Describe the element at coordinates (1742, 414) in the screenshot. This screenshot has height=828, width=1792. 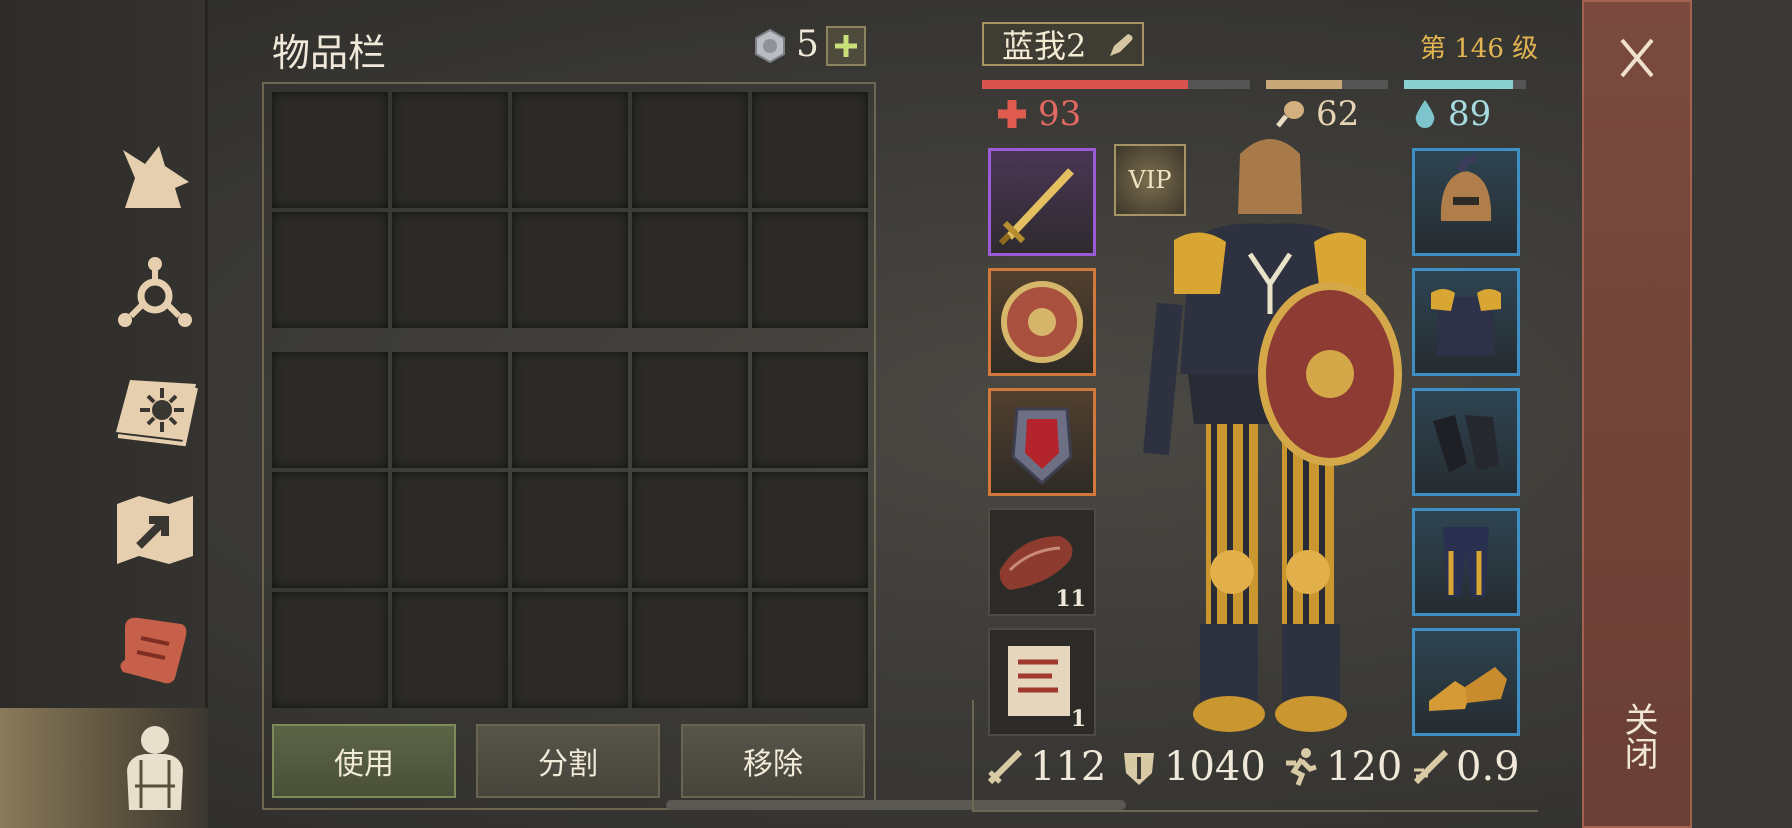
I see `right-edge` at that location.